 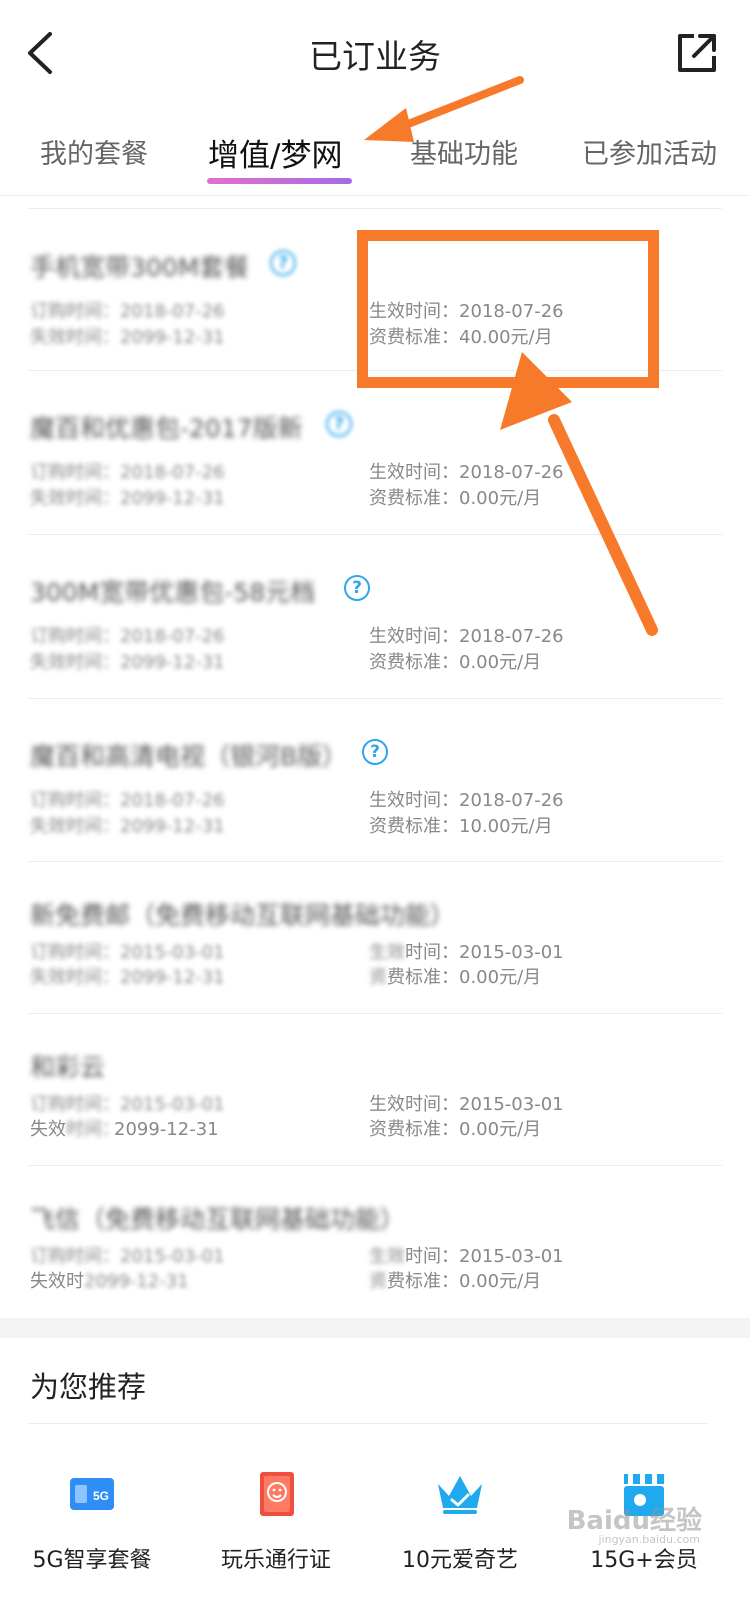 I want to click on tab-value-added: 增值/梦网, so click(x=275, y=152).